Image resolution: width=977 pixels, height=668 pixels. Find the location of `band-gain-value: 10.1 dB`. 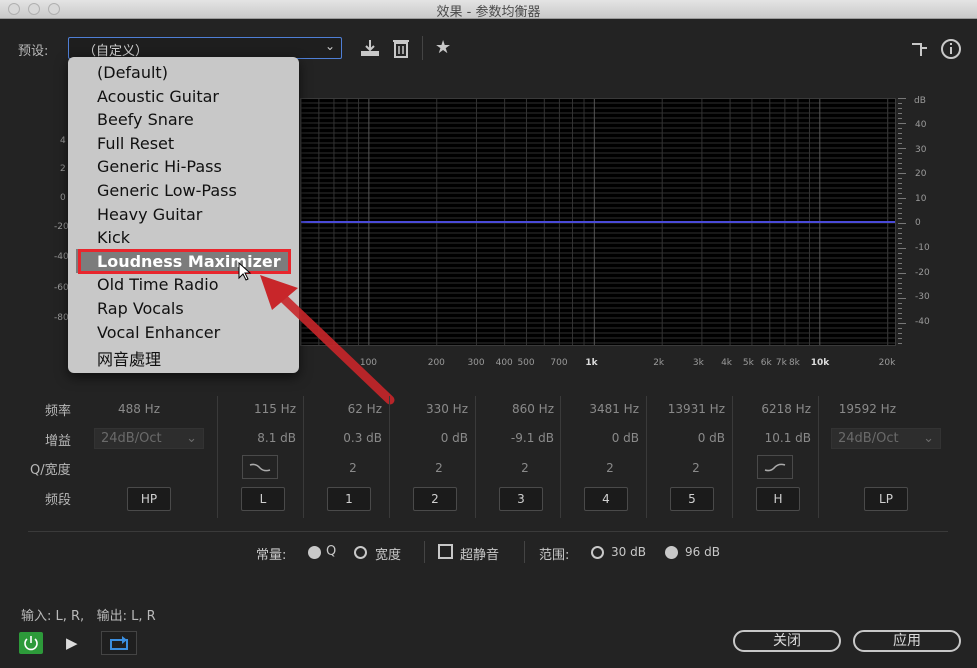

band-gain-value: 10.1 dB is located at coordinates (773, 438).